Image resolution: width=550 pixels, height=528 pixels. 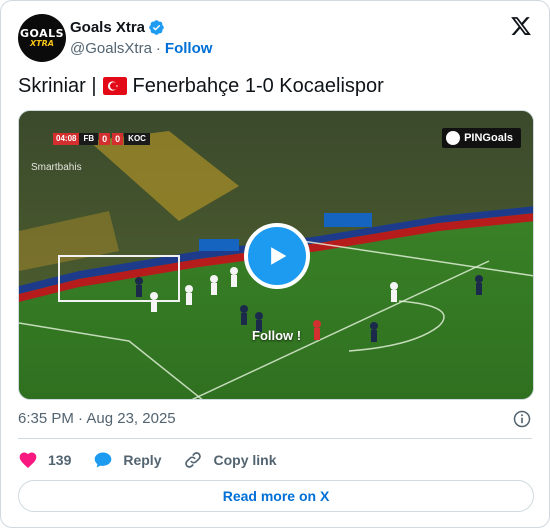 I want to click on display-name: Goals Xtra, so click(x=107, y=27).